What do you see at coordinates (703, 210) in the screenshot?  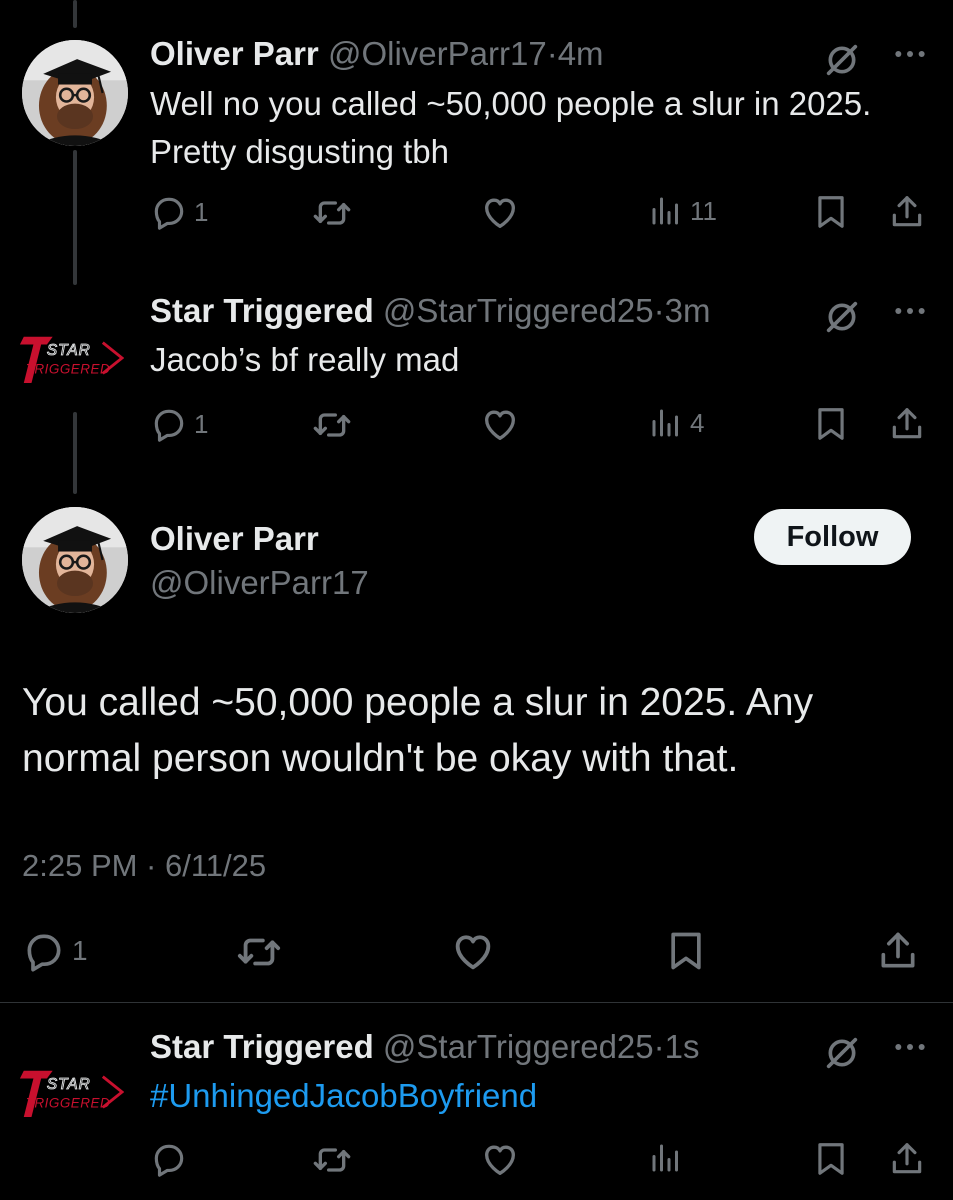 I see `views-count: 11` at bounding box center [703, 210].